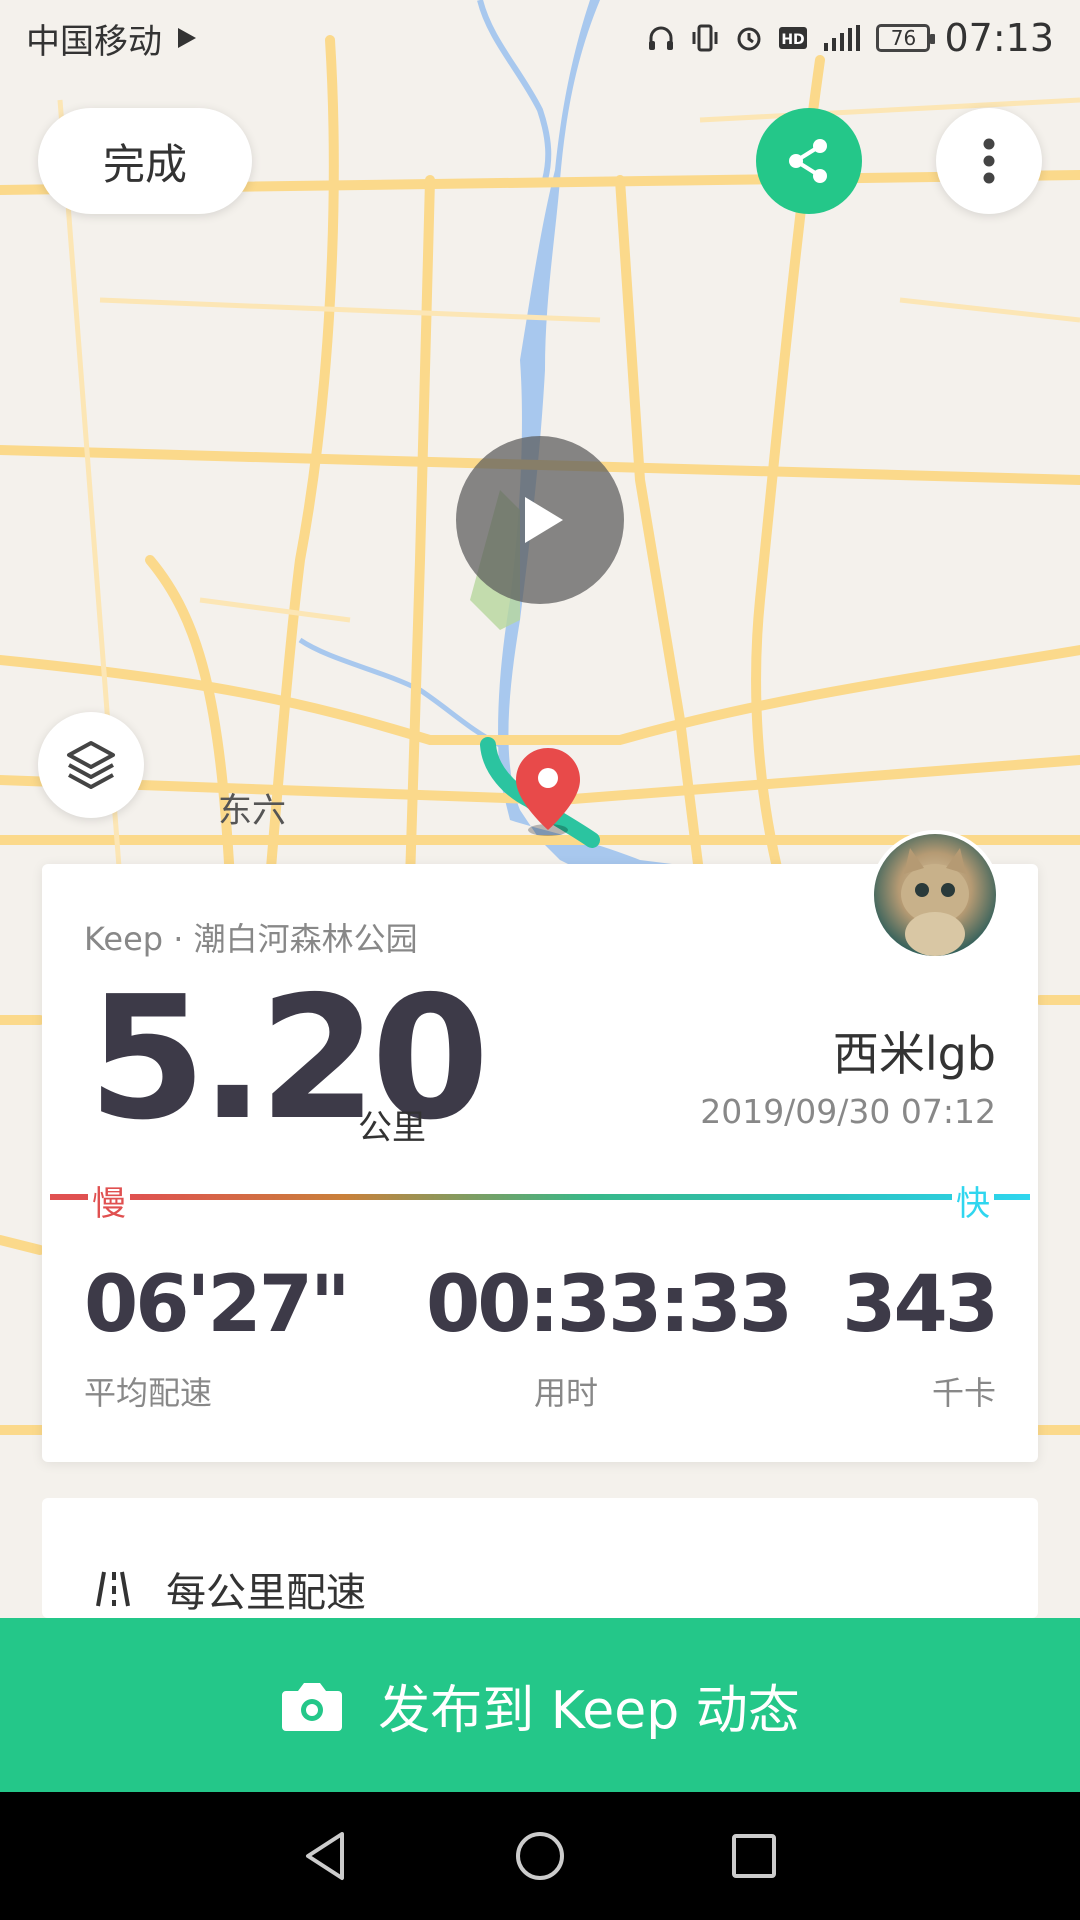 The height and width of the screenshot is (1920, 1080). What do you see at coordinates (187, 38) in the screenshot?
I see `play-indicator-icon` at bounding box center [187, 38].